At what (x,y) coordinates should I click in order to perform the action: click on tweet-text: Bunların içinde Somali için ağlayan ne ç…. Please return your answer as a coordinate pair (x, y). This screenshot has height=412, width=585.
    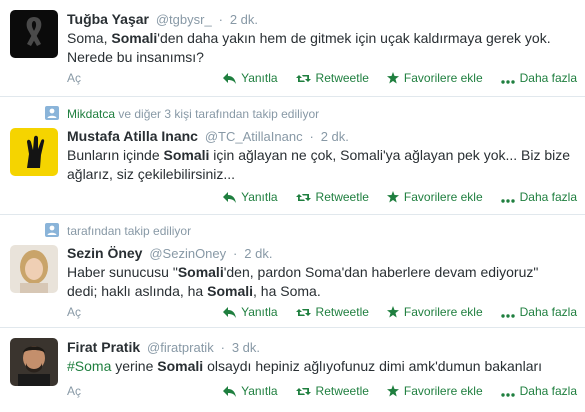
    Looking at the image, I should click on (319, 165).